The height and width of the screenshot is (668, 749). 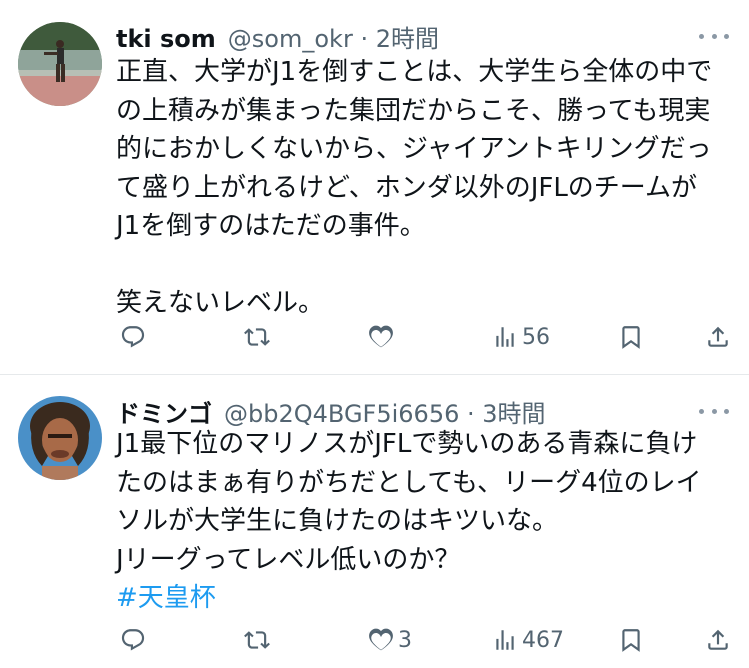 What do you see at coordinates (521, 337) in the screenshot?
I see `views-button: 56` at bounding box center [521, 337].